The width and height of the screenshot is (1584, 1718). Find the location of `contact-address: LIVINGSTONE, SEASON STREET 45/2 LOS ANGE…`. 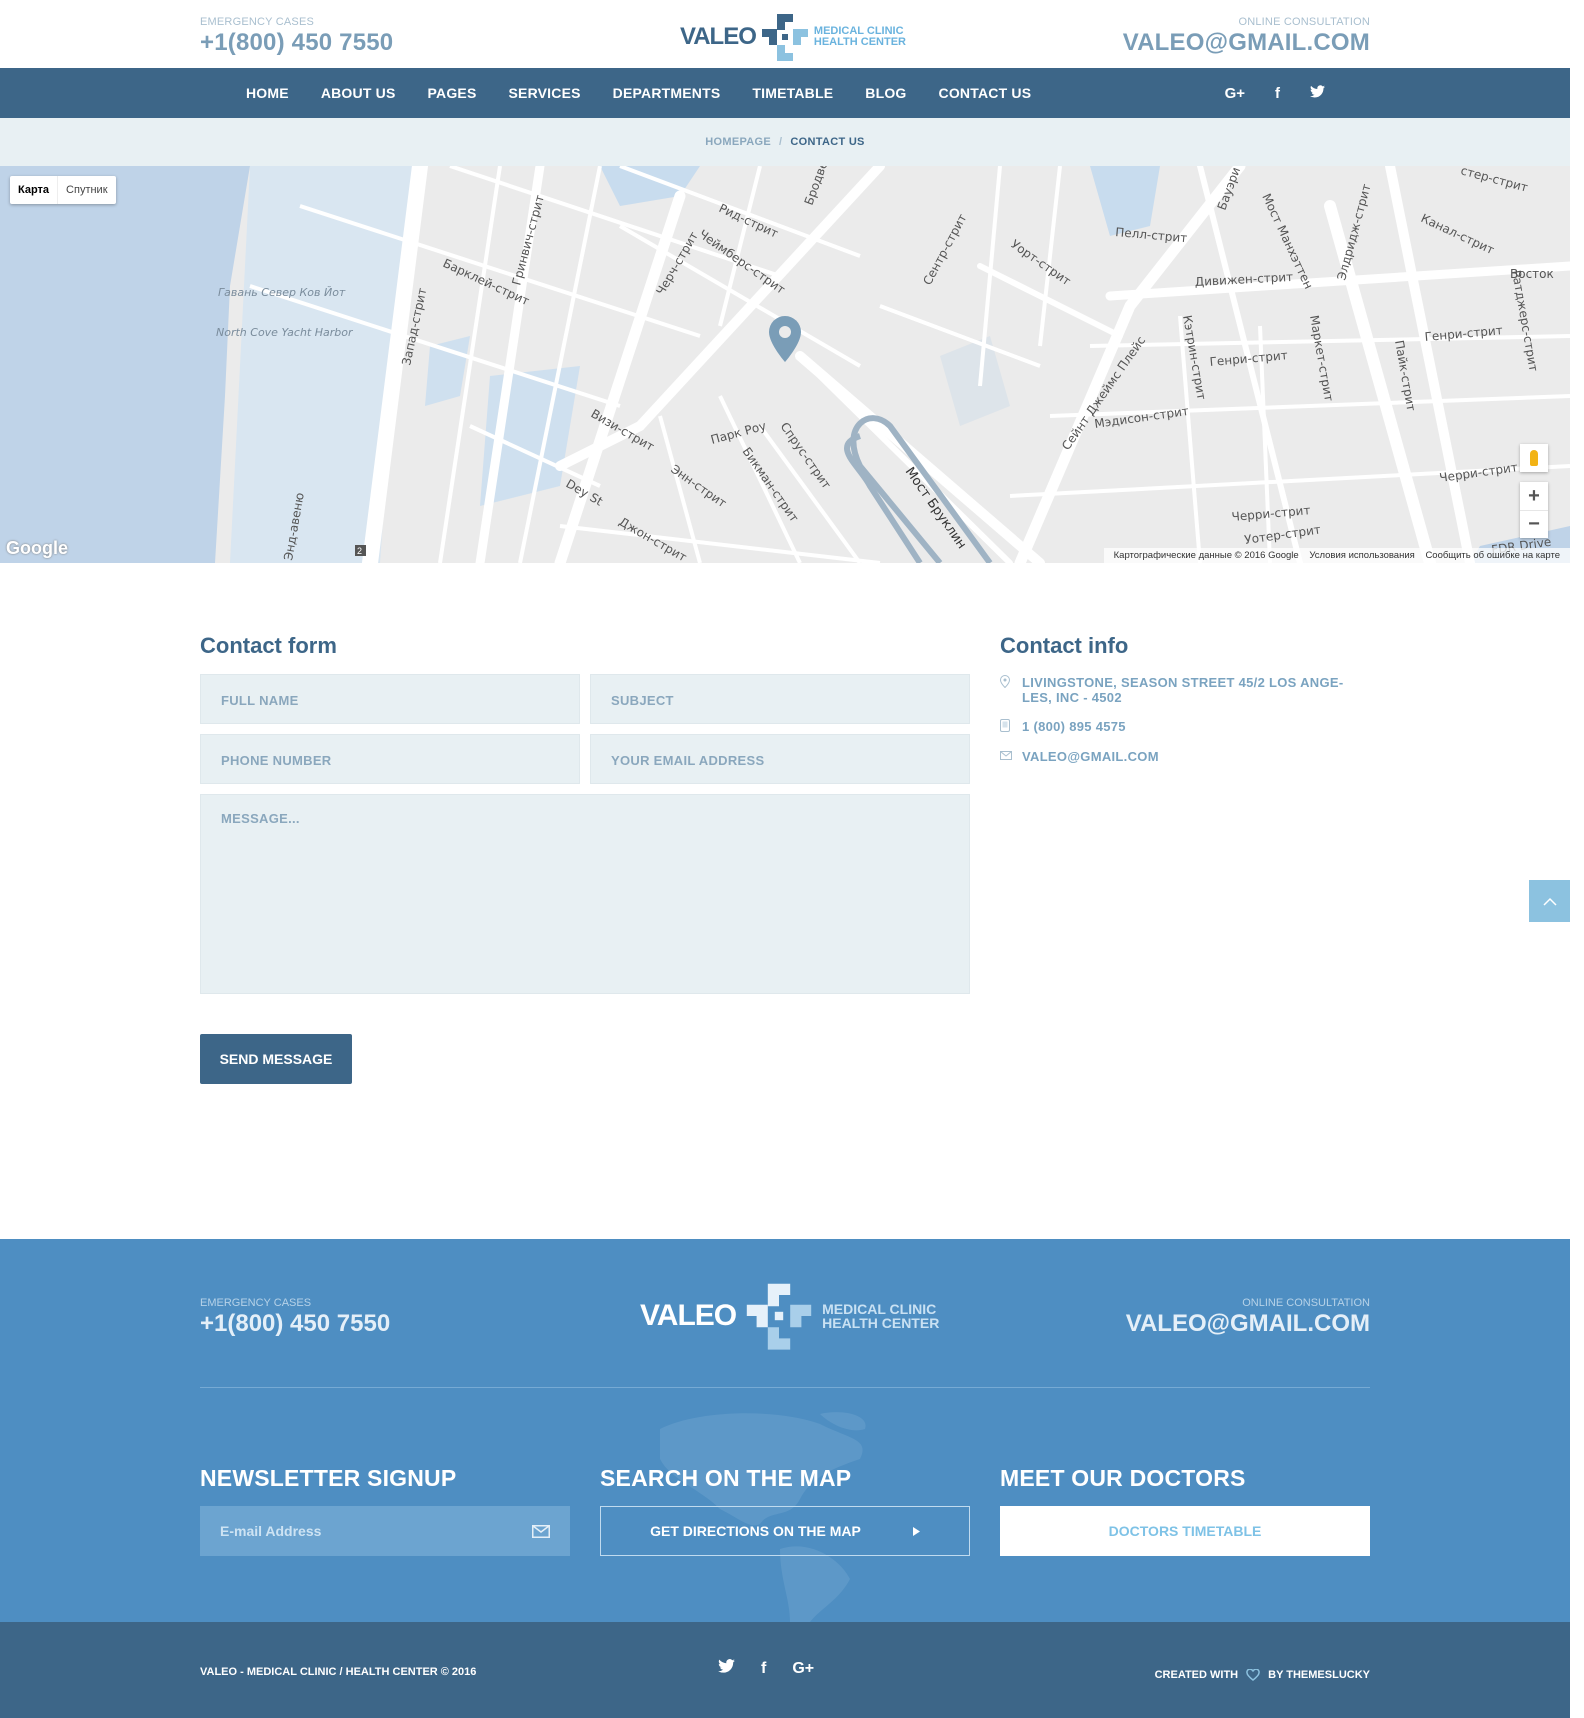

contact-address: LIVINGSTONE, SEASON STREET 45/2 LOS ANGE… is located at coordinates (1171, 689).